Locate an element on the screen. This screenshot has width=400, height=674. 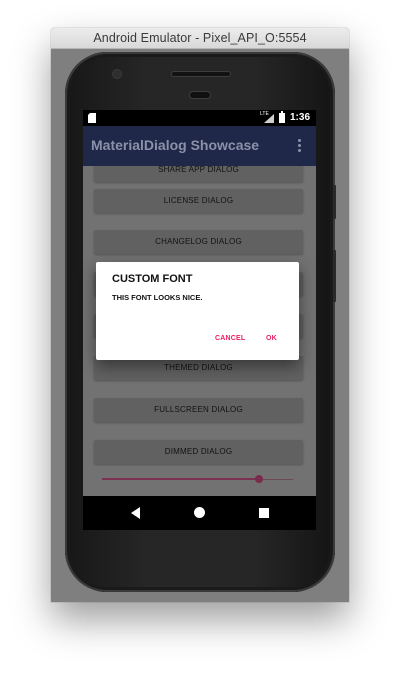
navigation-bar is located at coordinates (199, 513).